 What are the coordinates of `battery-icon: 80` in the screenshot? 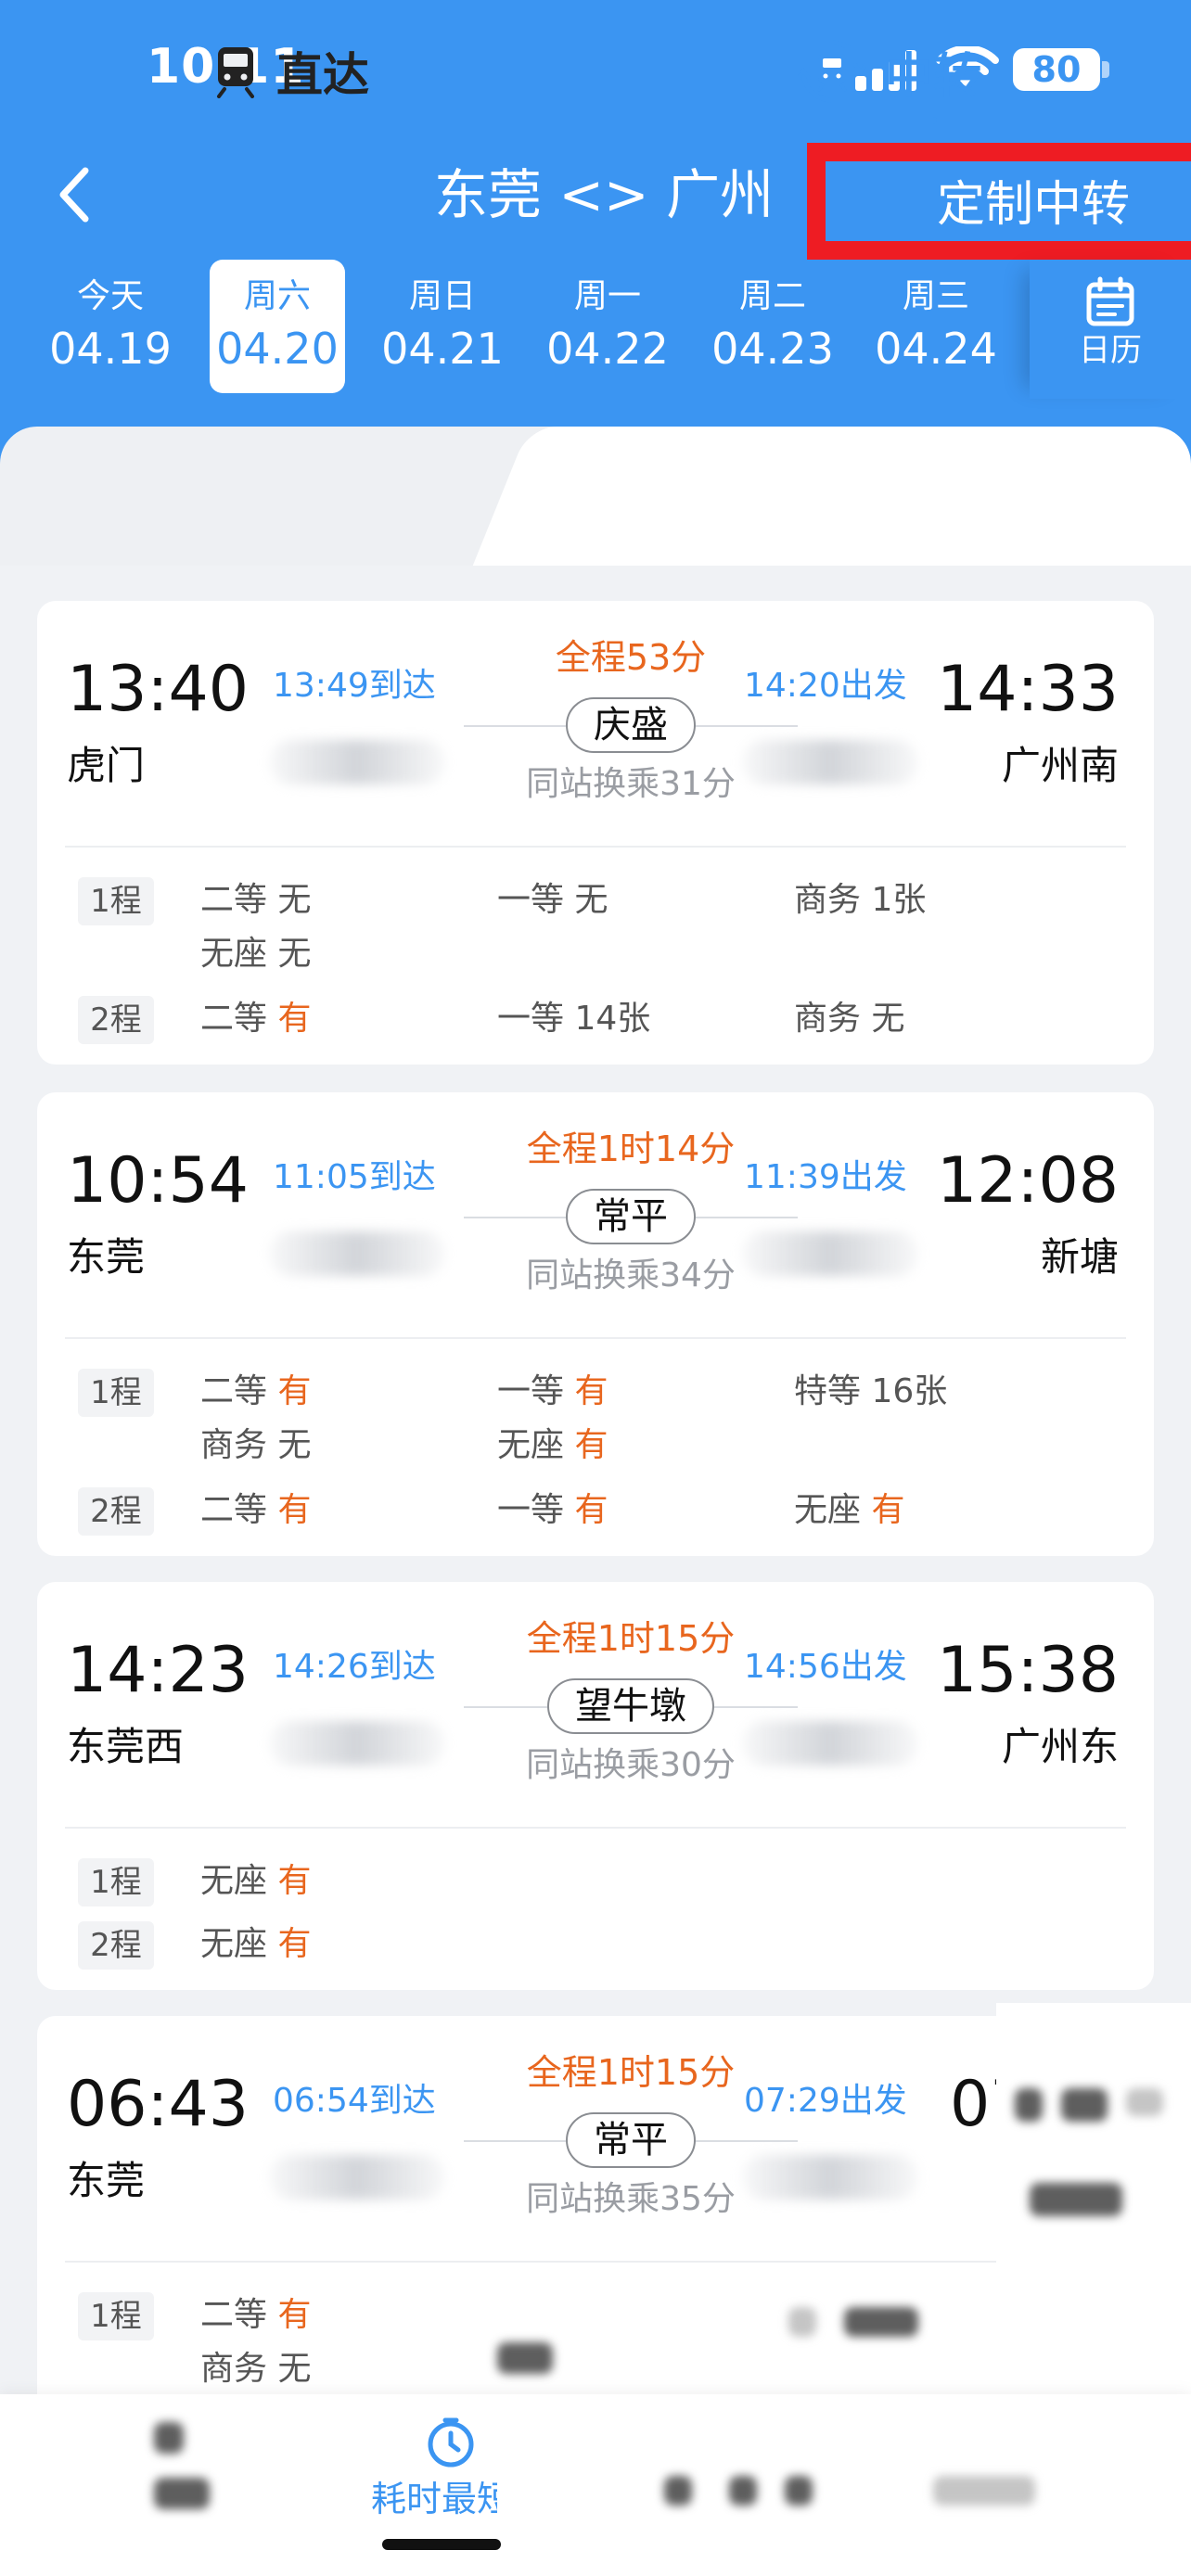 It's located at (1056, 69).